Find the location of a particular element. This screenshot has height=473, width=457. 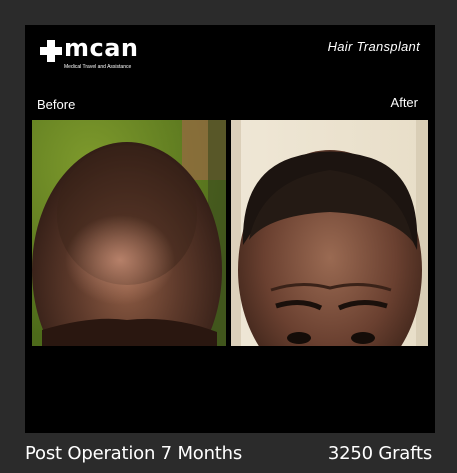

before-label: Before is located at coordinates (56, 104).